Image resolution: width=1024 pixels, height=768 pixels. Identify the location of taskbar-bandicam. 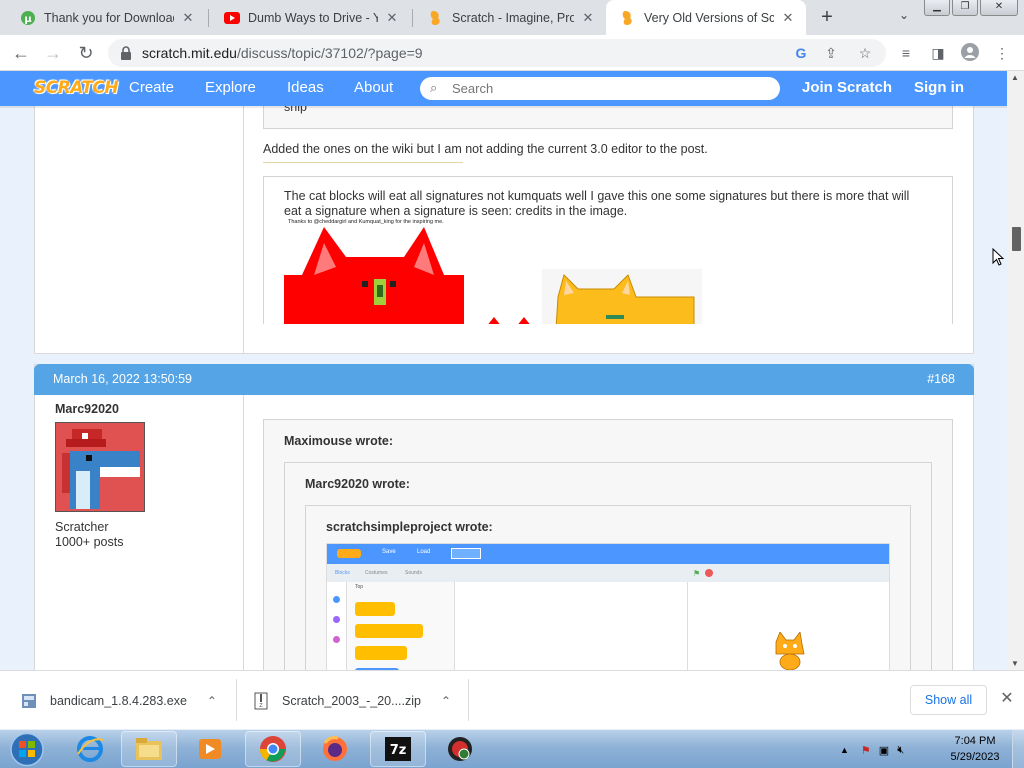
(460, 749).